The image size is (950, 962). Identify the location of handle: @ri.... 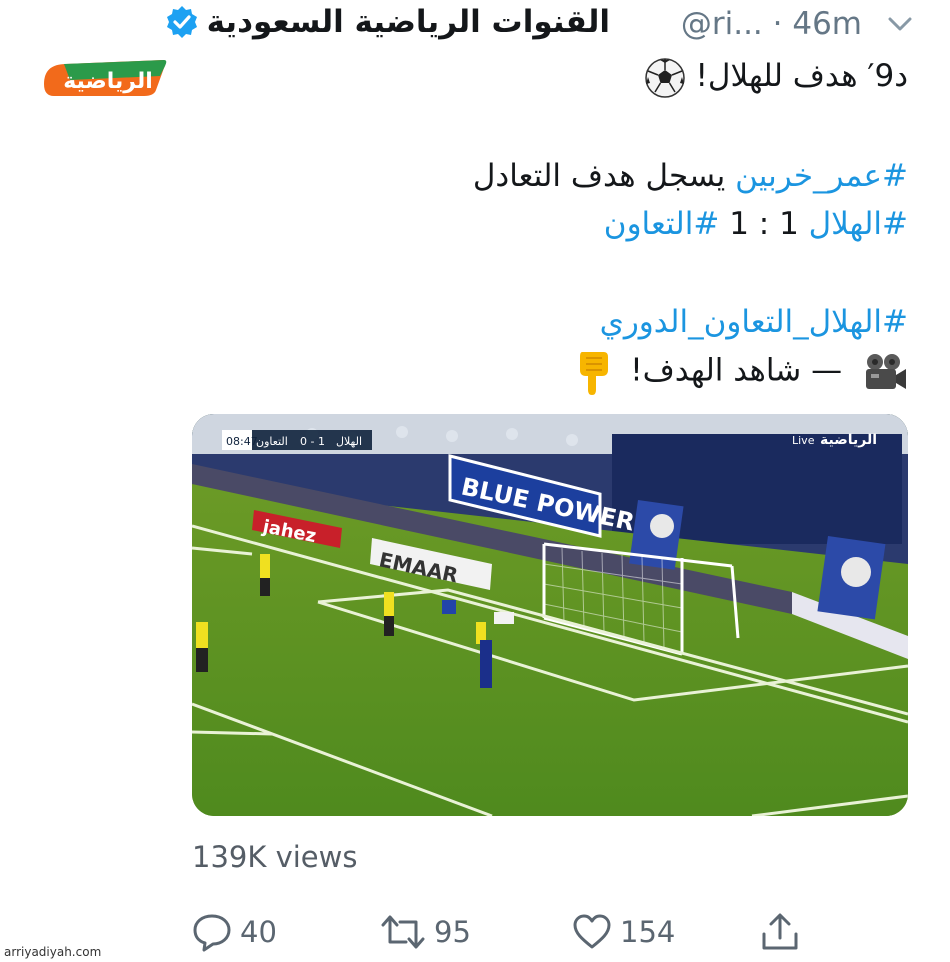
(722, 24).